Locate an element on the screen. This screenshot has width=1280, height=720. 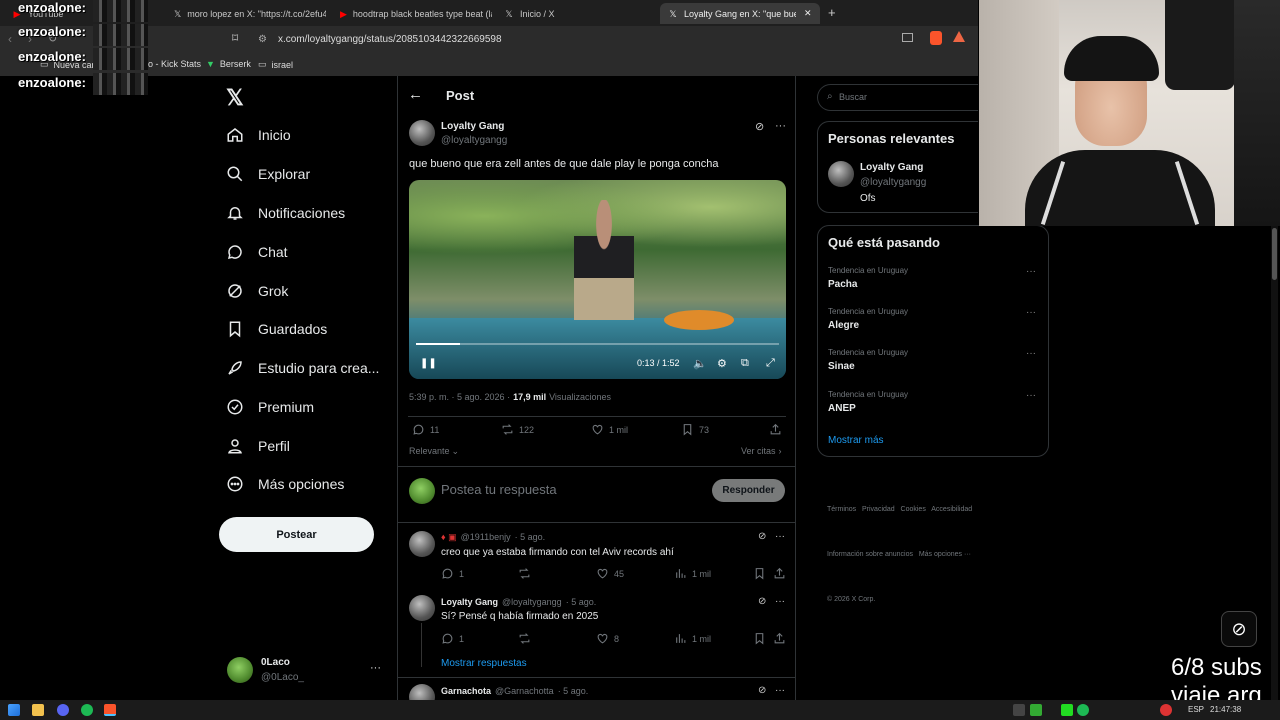
bookmark-israel: ▭ israel is located at coordinates (275, 64).